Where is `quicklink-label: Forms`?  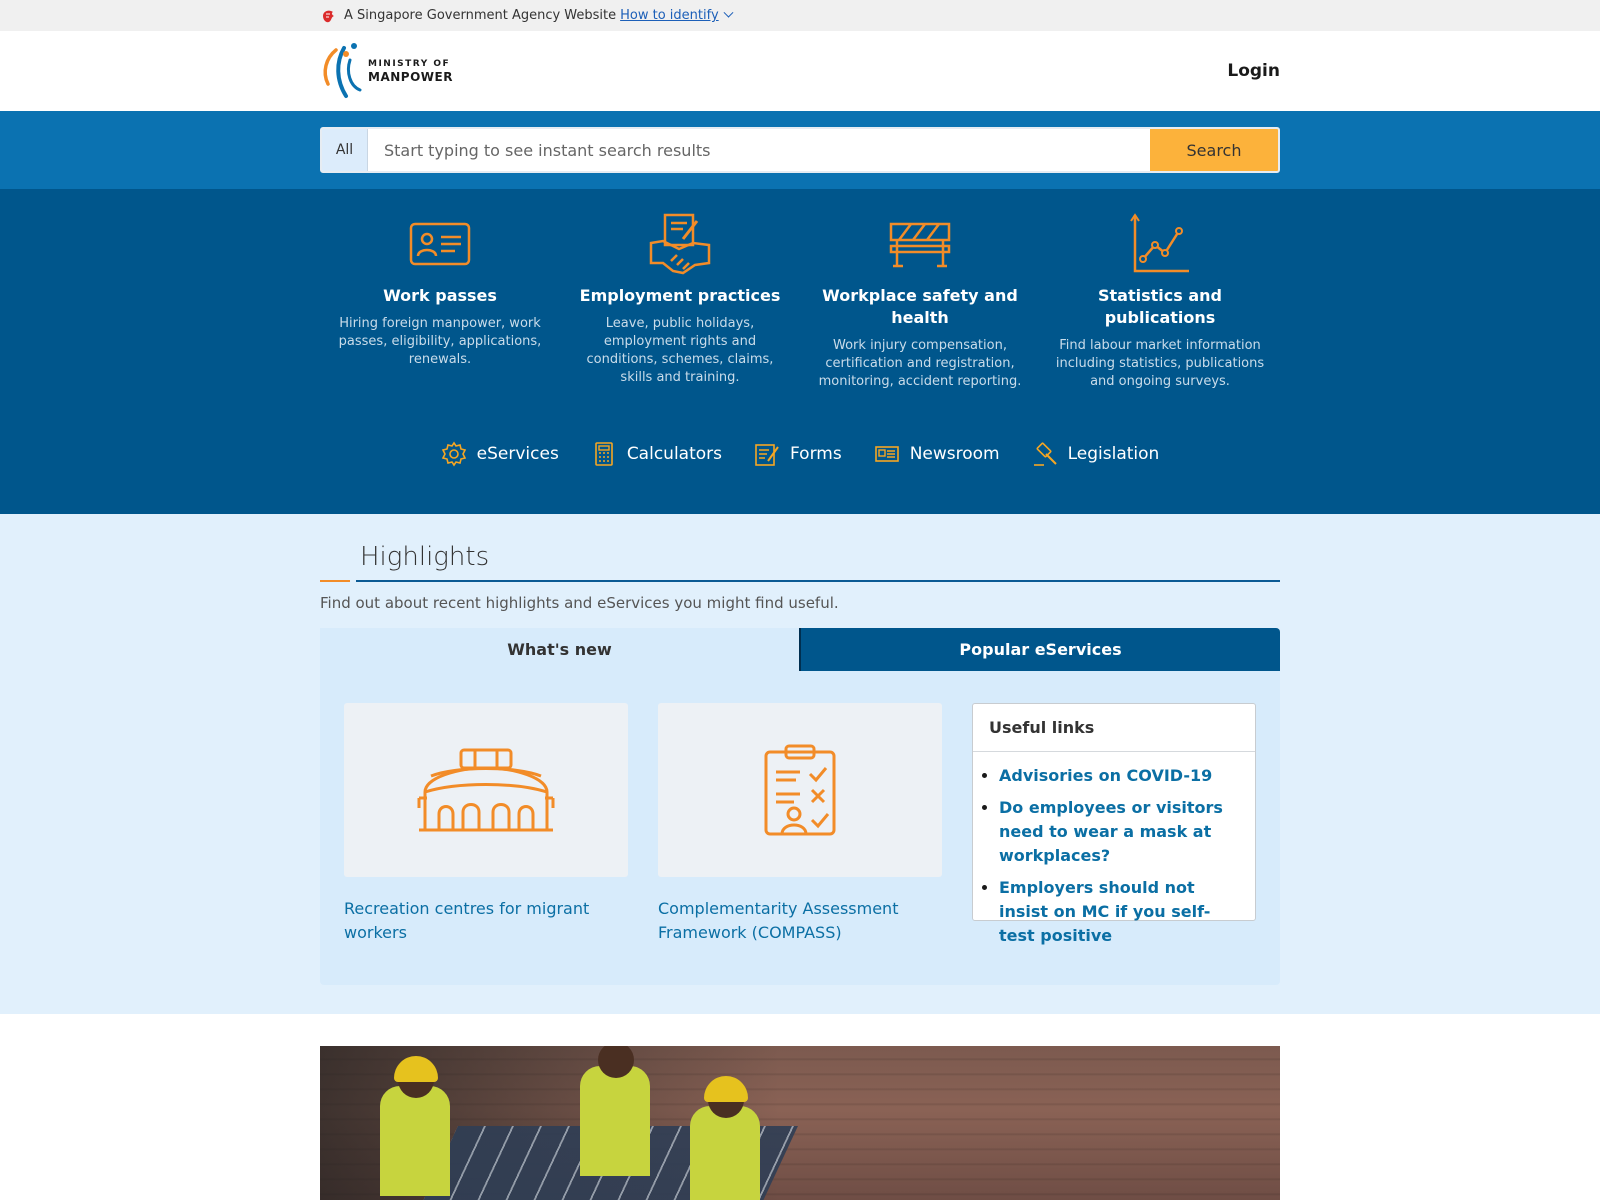 quicklink-label: Forms is located at coordinates (816, 454).